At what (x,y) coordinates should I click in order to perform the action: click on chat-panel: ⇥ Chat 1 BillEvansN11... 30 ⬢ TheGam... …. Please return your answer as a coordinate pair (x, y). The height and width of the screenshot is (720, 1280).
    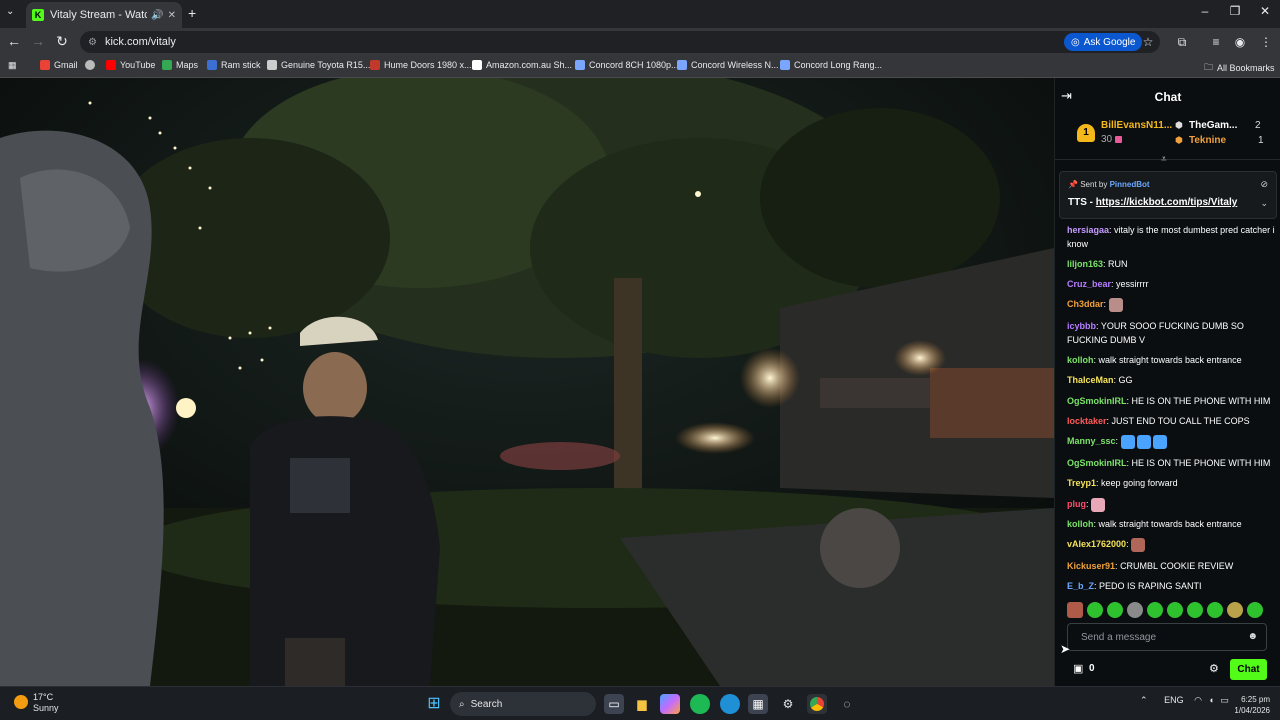
    Looking at the image, I should click on (1167, 382).